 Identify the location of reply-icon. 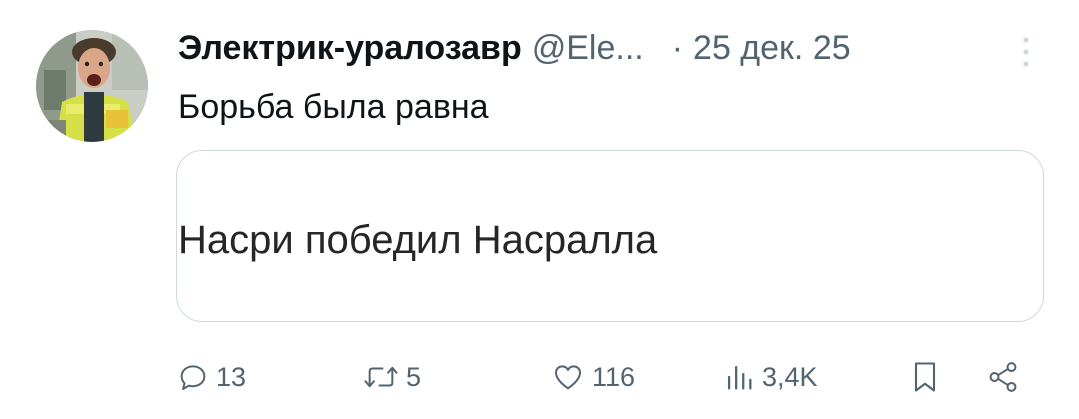
(193, 377).